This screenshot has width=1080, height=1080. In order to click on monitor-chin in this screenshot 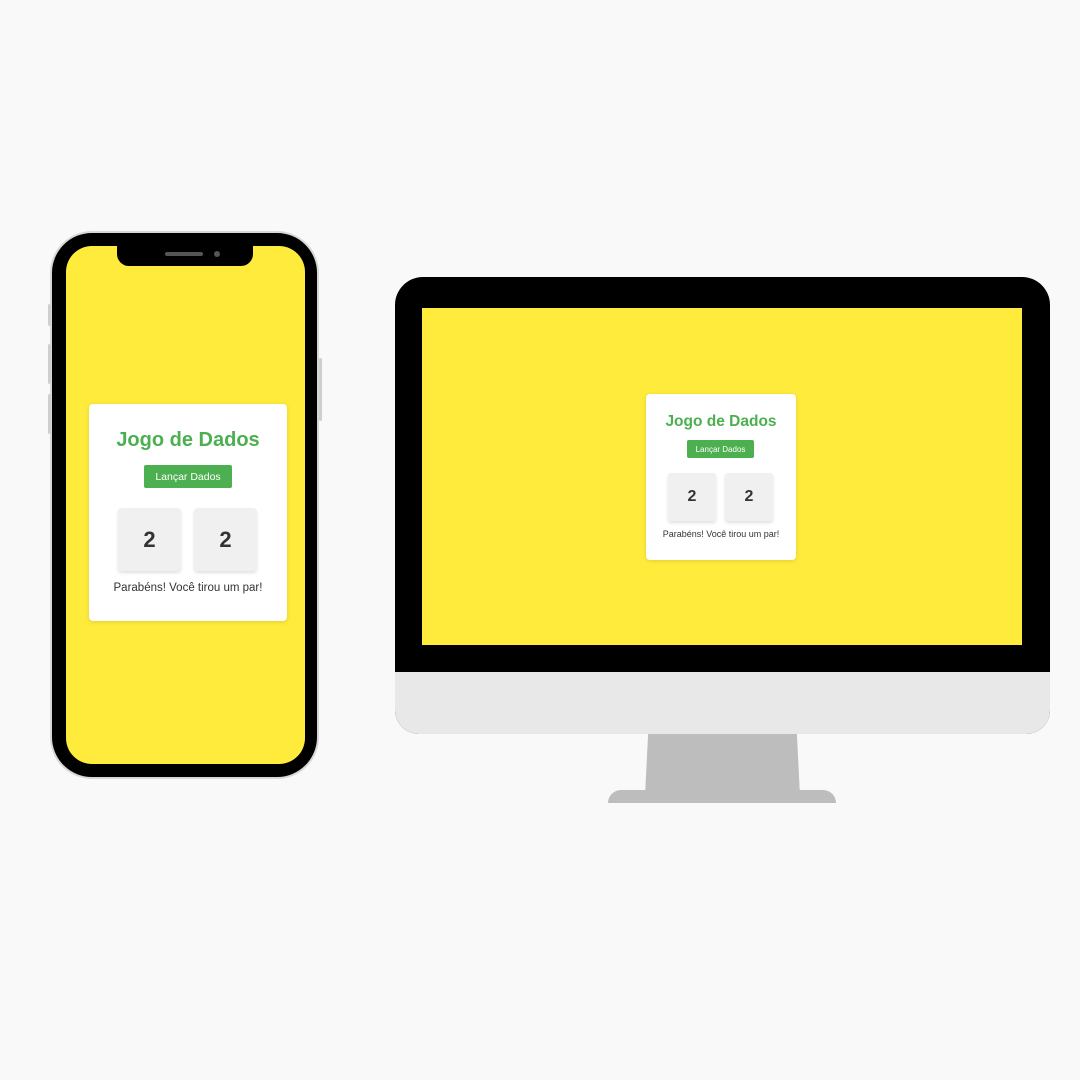, I will do `click(722, 703)`.